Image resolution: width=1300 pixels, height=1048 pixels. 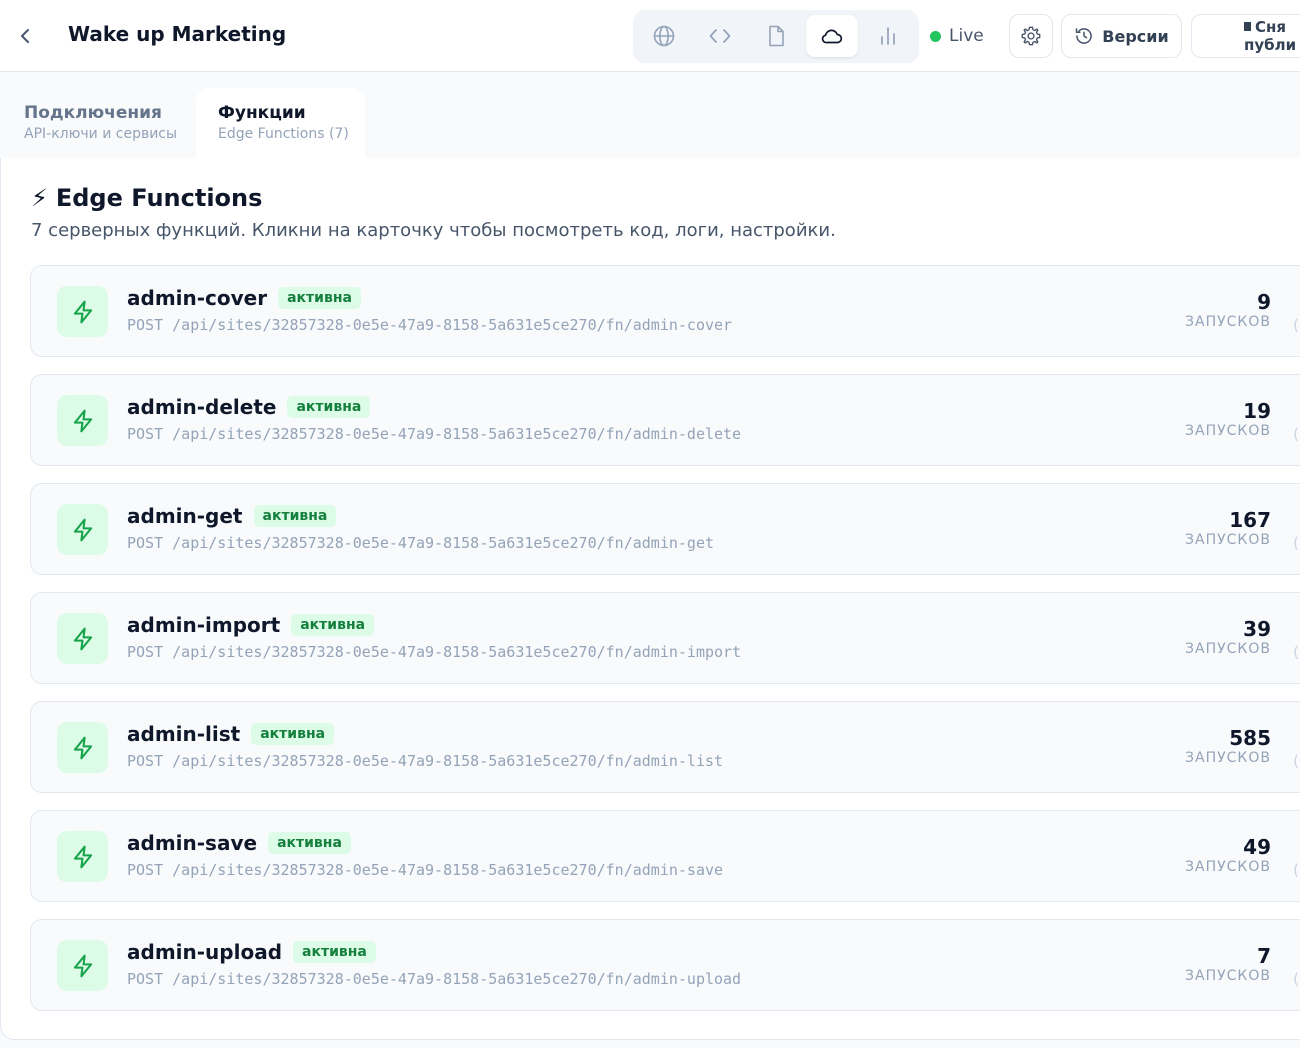 I want to click on settings-button, so click(x=1031, y=36).